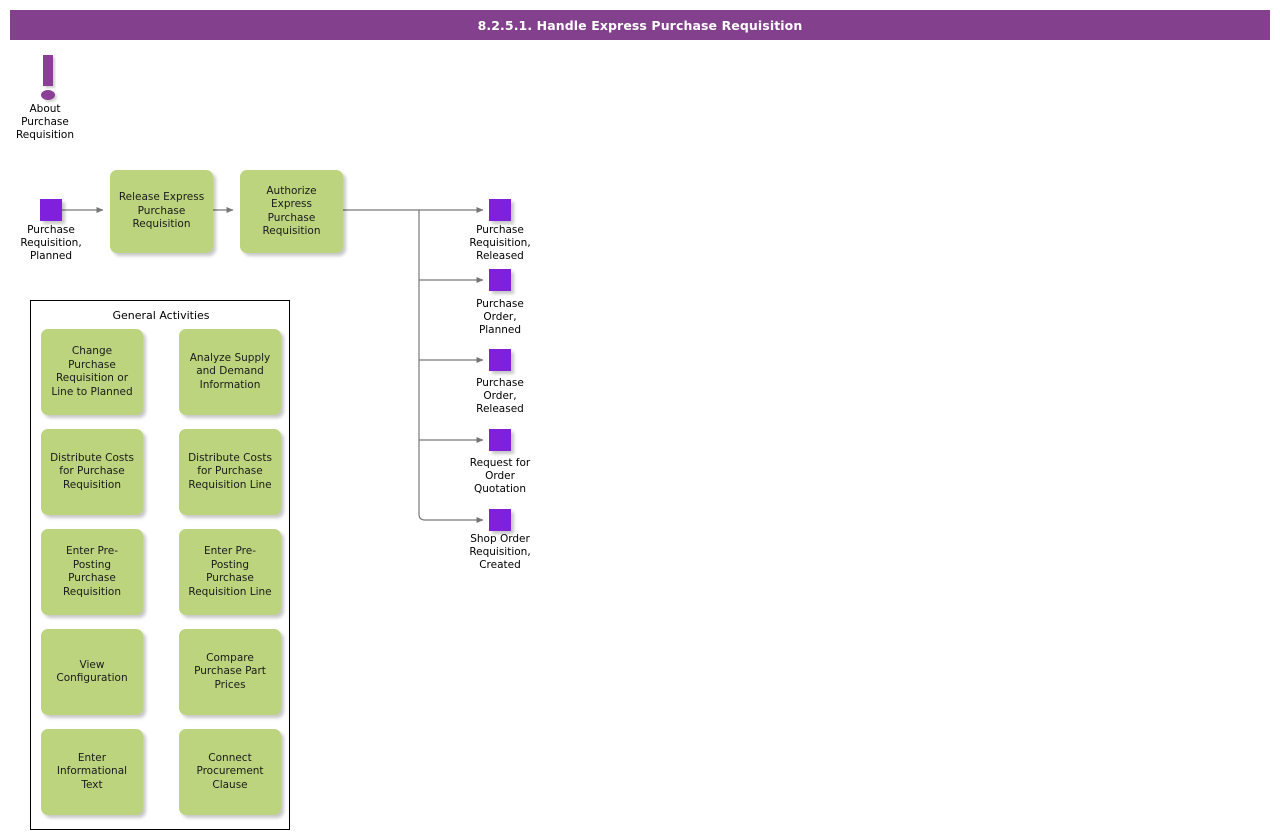 The height and width of the screenshot is (840, 1280). Describe the element at coordinates (161, 315) in the screenshot. I see `general-activities-title: General Activities` at that location.